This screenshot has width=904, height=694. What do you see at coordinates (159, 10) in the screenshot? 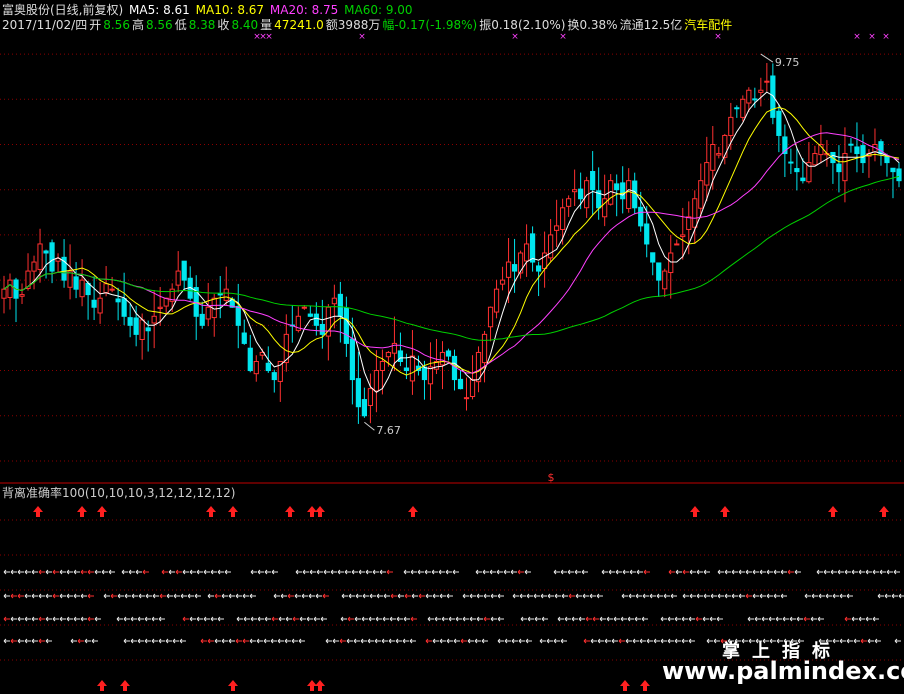
I see `ma5-value: MA5: 8.61` at bounding box center [159, 10].